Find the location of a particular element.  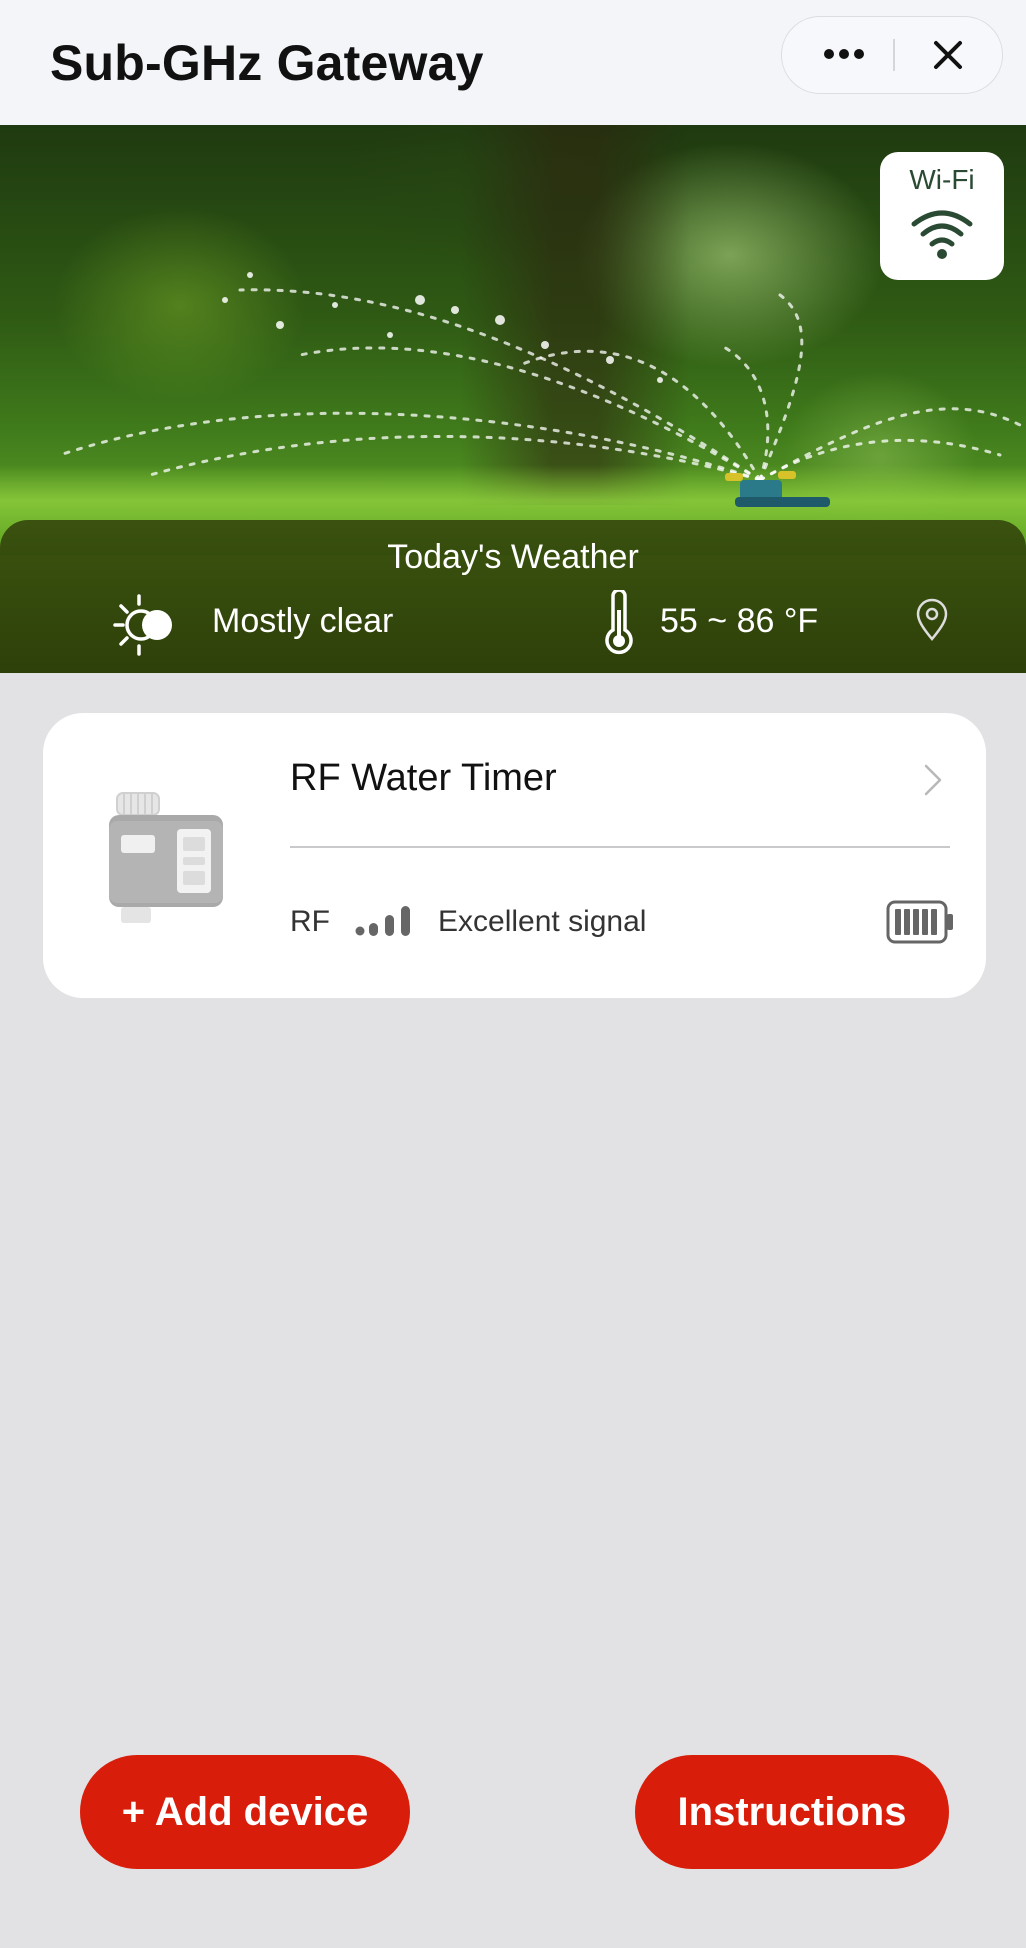

weather-panel: Today's Weather Mostly clear 55 ~ 86 °F is located at coordinates (513, 596).